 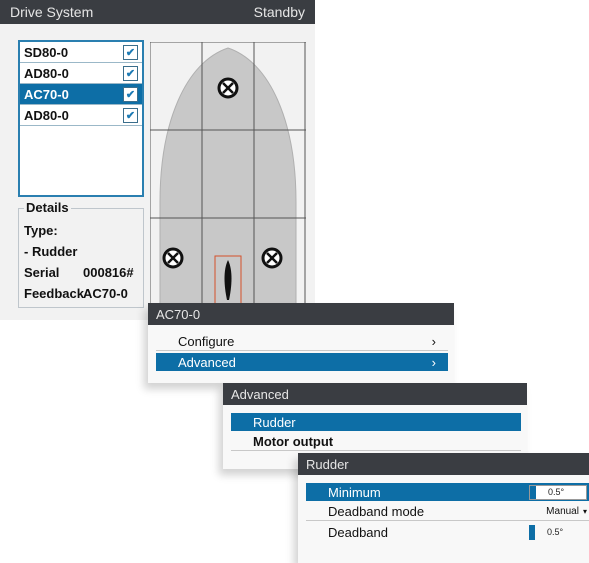 What do you see at coordinates (443, 464) in the screenshot?
I see `rudder-settings-titlebar: Rudder` at bounding box center [443, 464].